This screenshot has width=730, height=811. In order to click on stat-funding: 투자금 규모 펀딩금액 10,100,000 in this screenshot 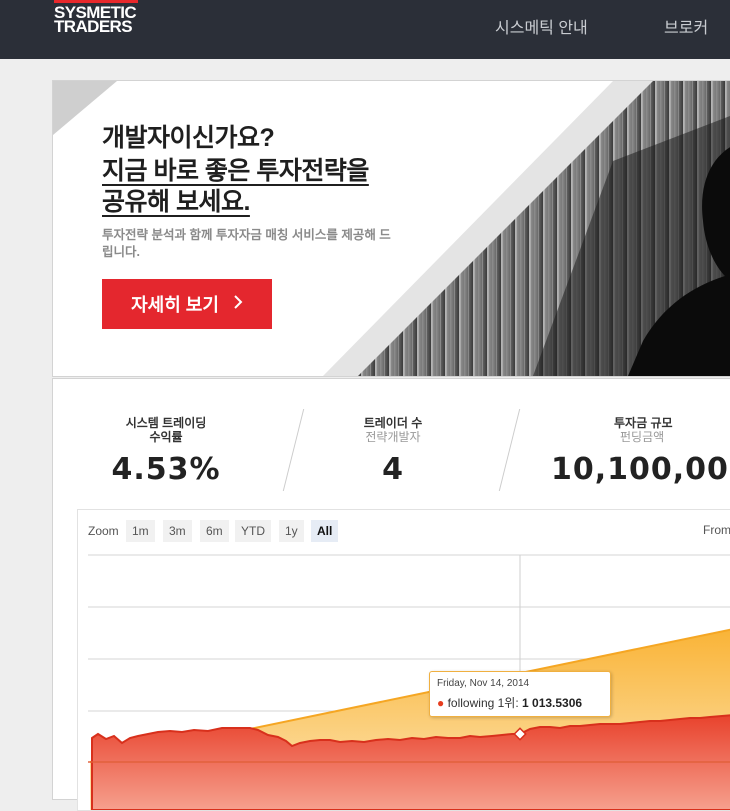, I will do `click(640, 451)`.